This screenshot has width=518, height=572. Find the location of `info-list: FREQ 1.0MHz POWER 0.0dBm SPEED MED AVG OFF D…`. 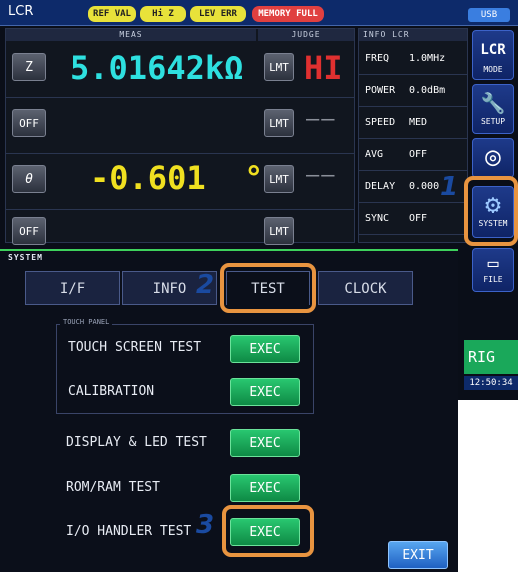

info-list: FREQ 1.0MHz POWER 0.0dBm SPEED MED AVG OFF D… is located at coordinates (413, 139).